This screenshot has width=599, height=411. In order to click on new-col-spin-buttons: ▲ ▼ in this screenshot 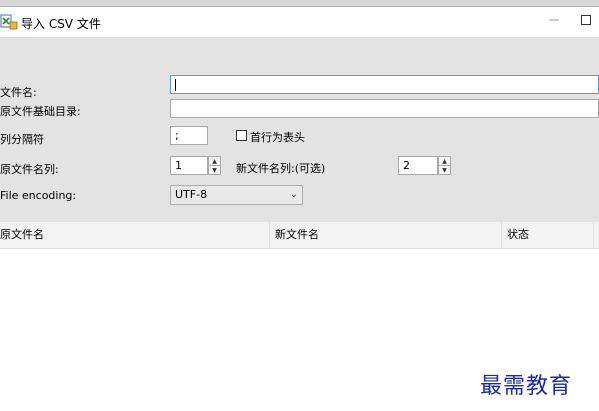, I will do `click(444, 165)`.